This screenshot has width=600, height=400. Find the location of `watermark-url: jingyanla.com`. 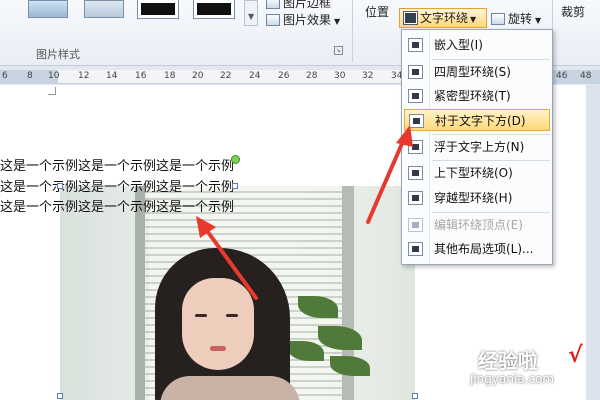

watermark-url: jingyanla.com is located at coordinates (512, 379).